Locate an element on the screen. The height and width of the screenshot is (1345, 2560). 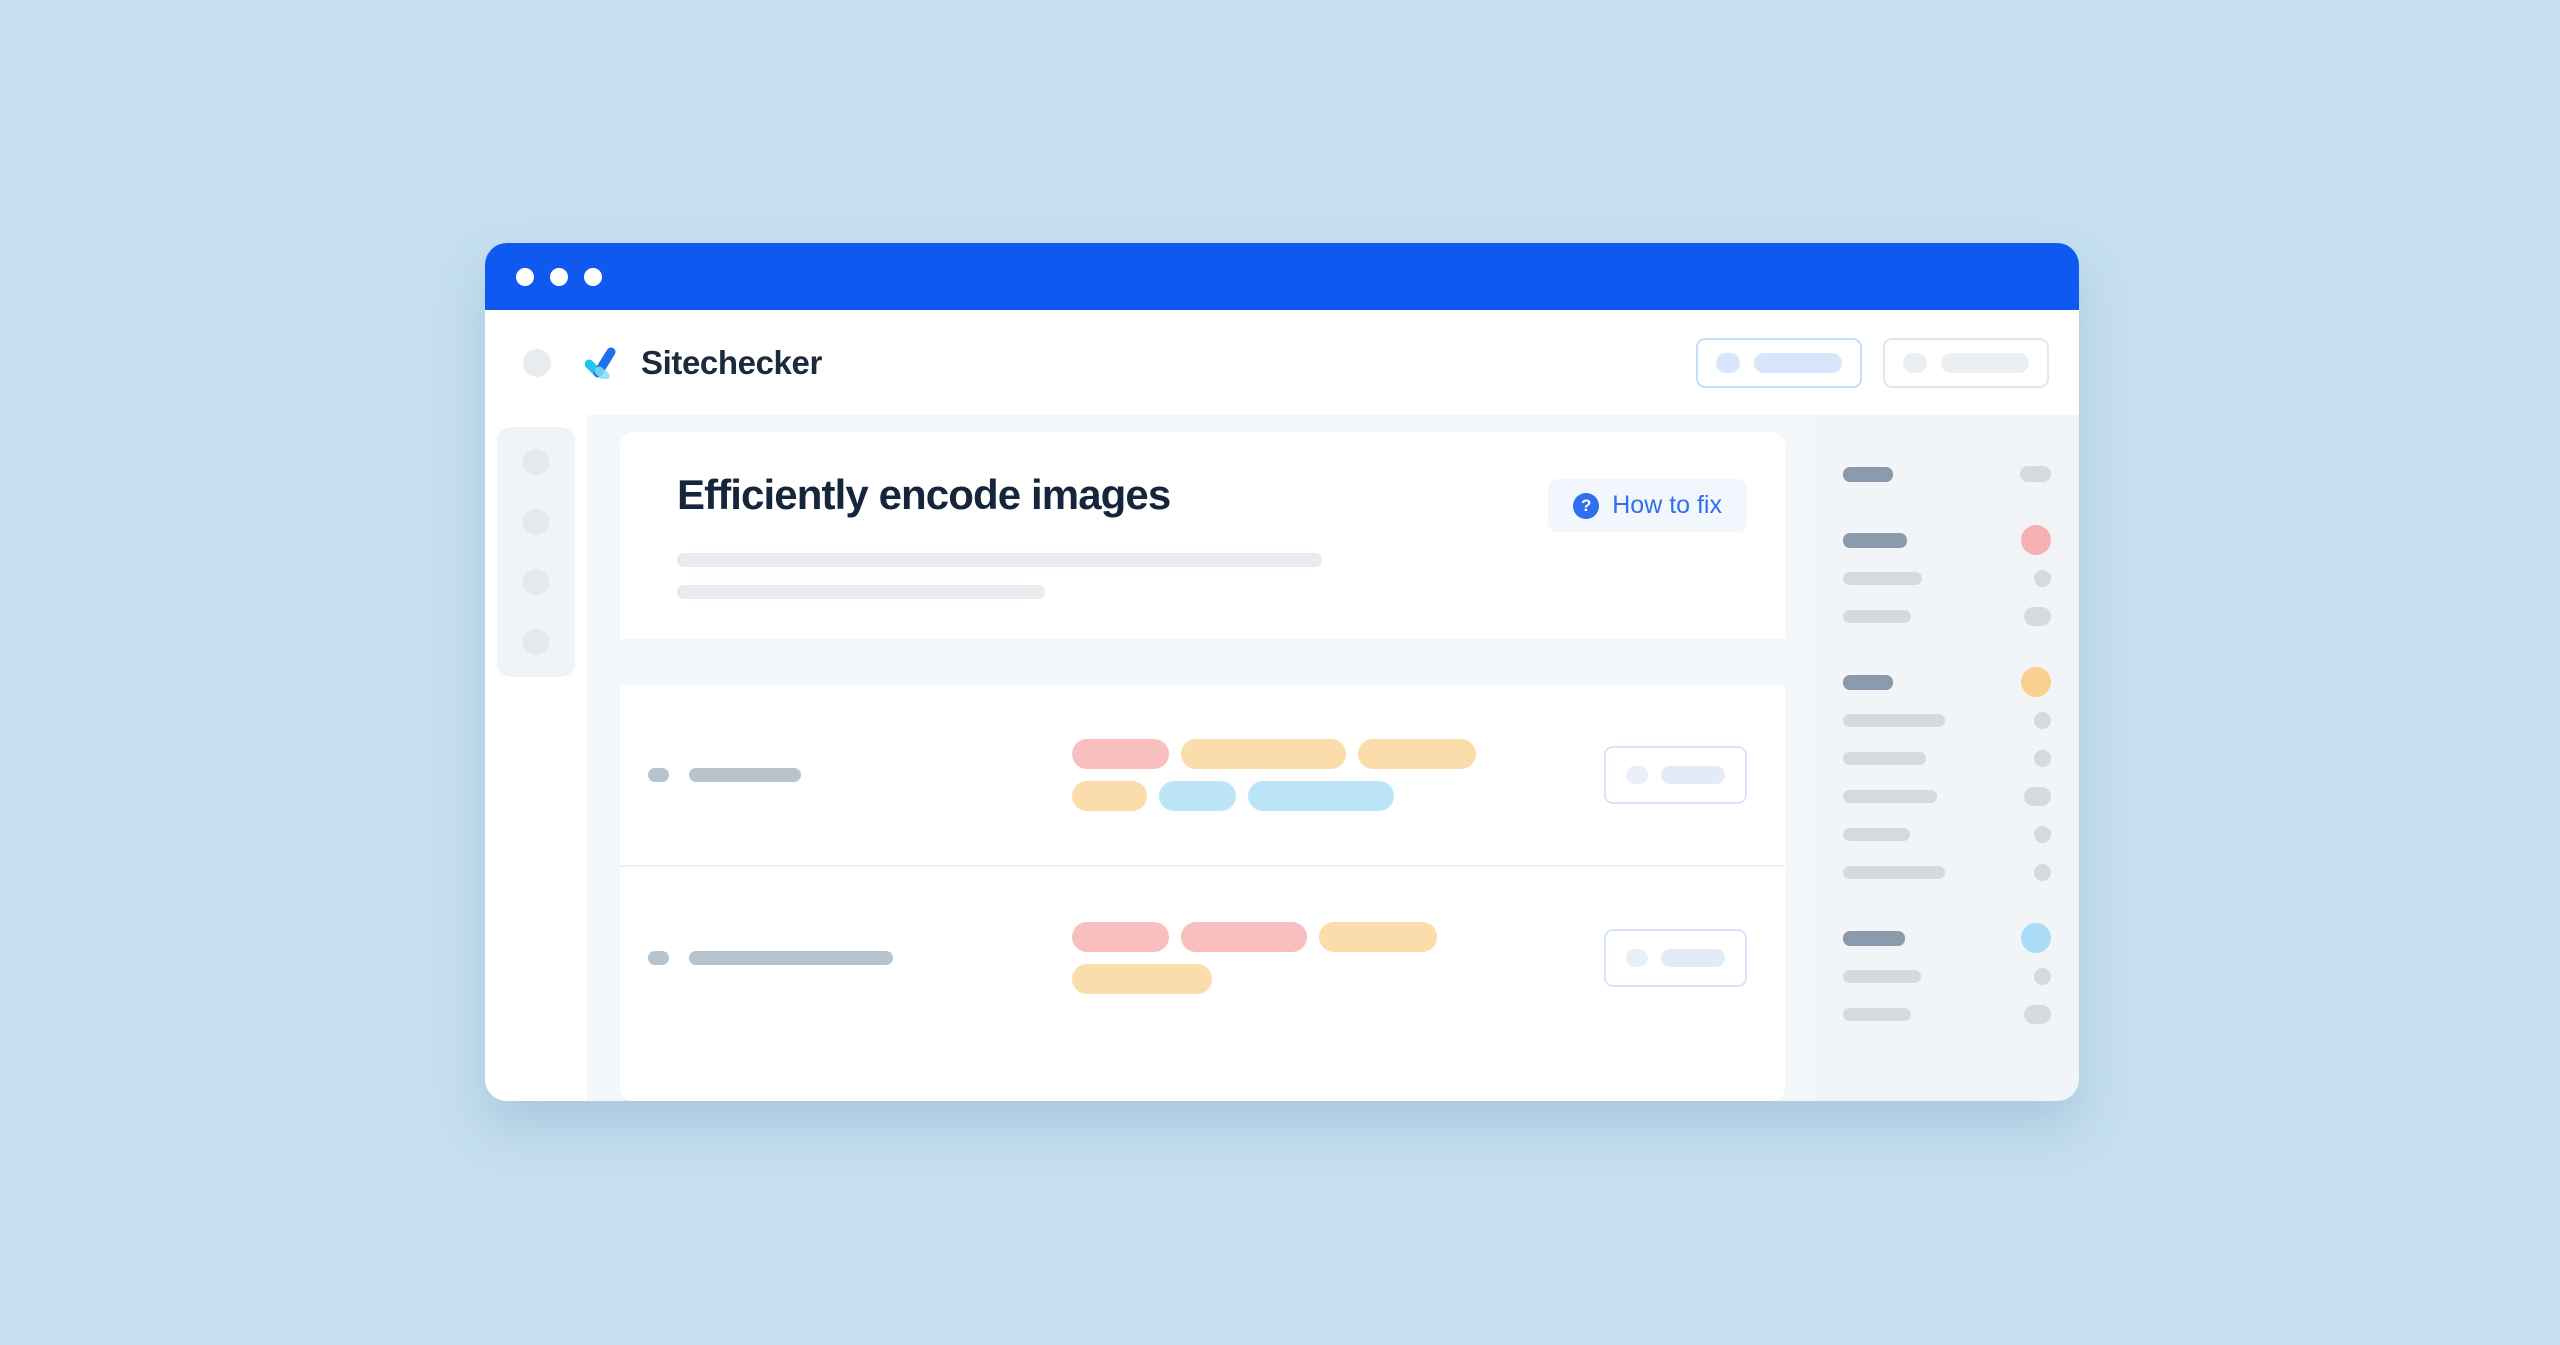
sidebar-item-2-icon is located at coordinates (536, 522).